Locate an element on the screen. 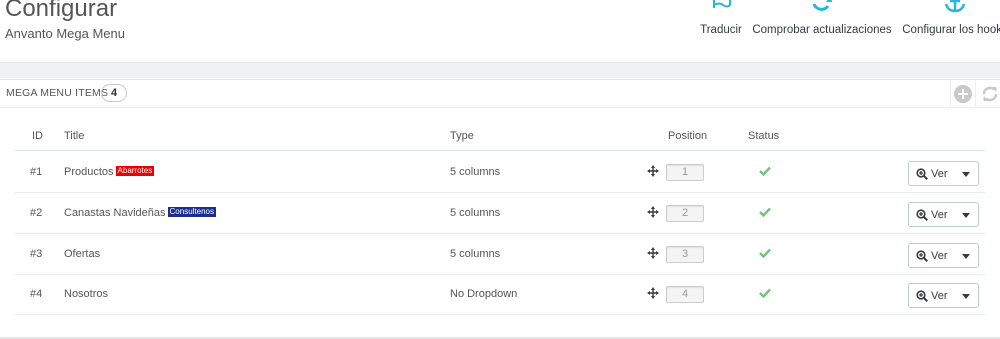 This screenshot has width=1000, height=339. items-count-badge: 4 is located at coordinates (114, 93).